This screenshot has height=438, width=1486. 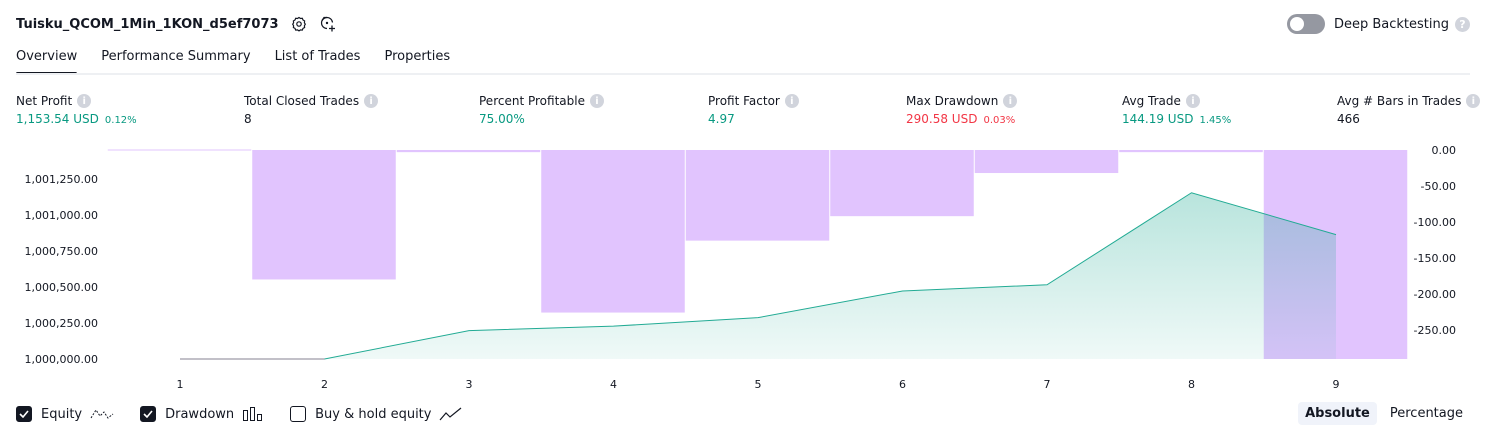 I want to click on toggle-knob, so click(x=1296, y=24).